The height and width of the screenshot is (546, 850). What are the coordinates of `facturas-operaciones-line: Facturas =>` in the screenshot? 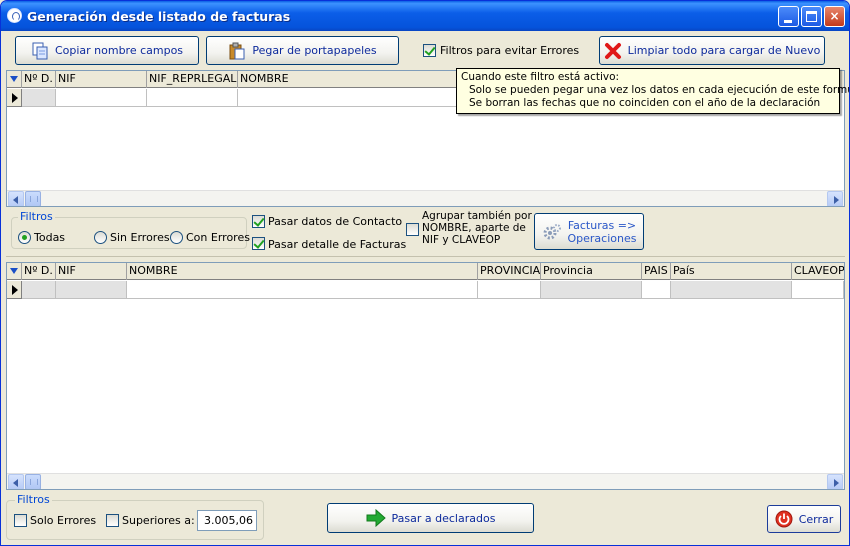 It's located at (602, 225).